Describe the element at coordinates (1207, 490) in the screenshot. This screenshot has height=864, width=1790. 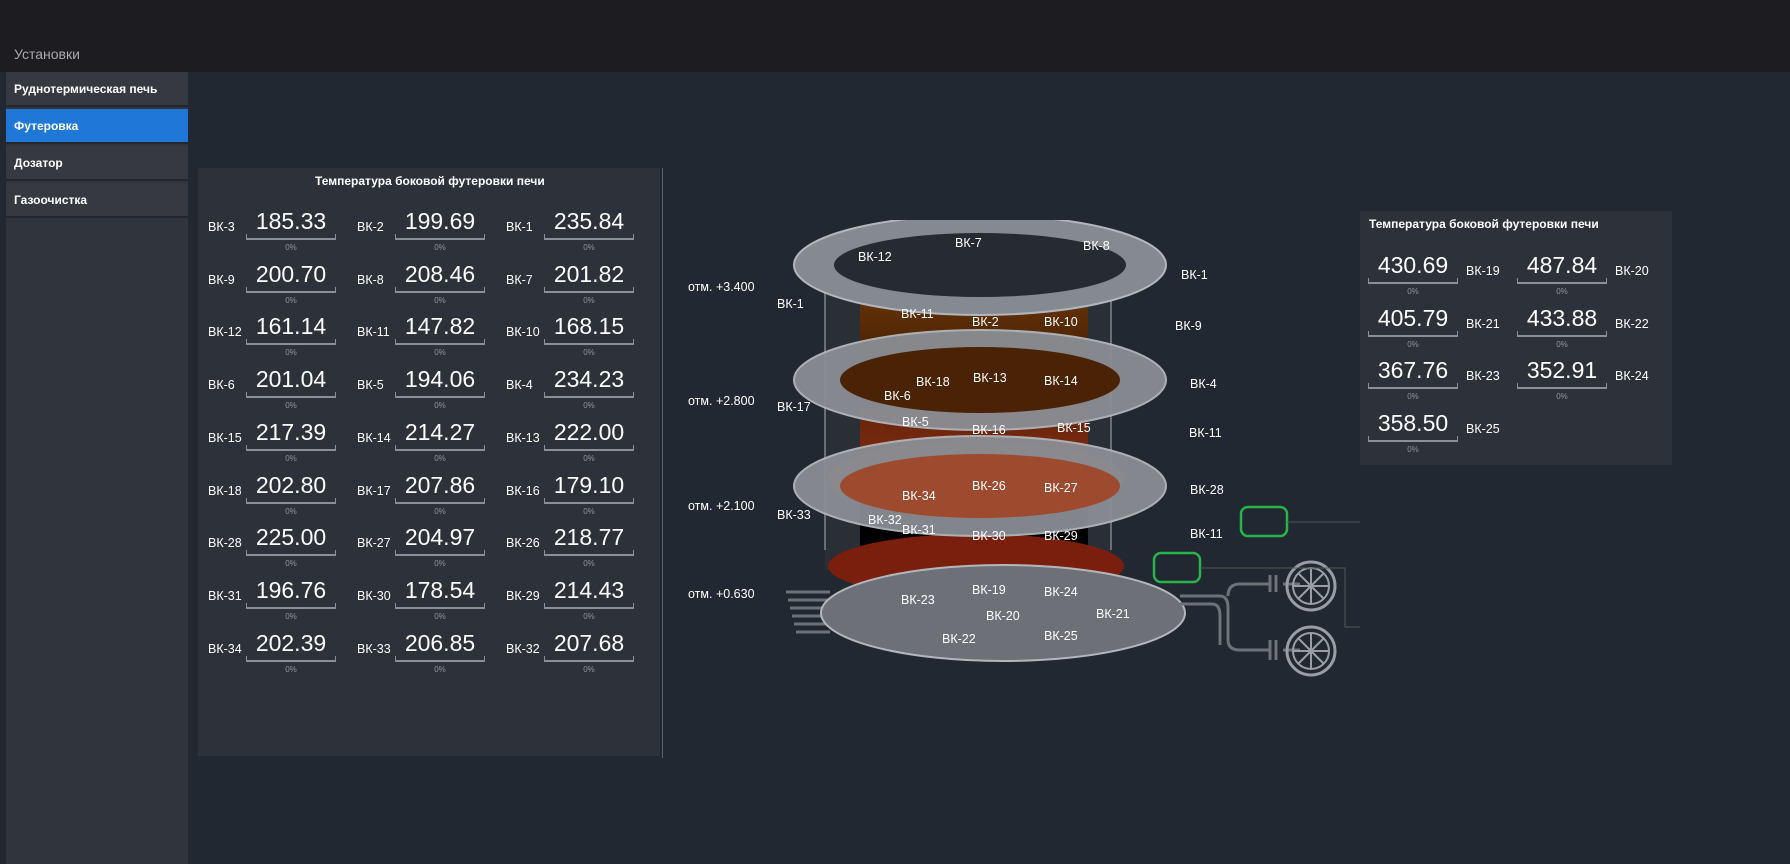
I see `sensor-label: ВК-28` at that location.